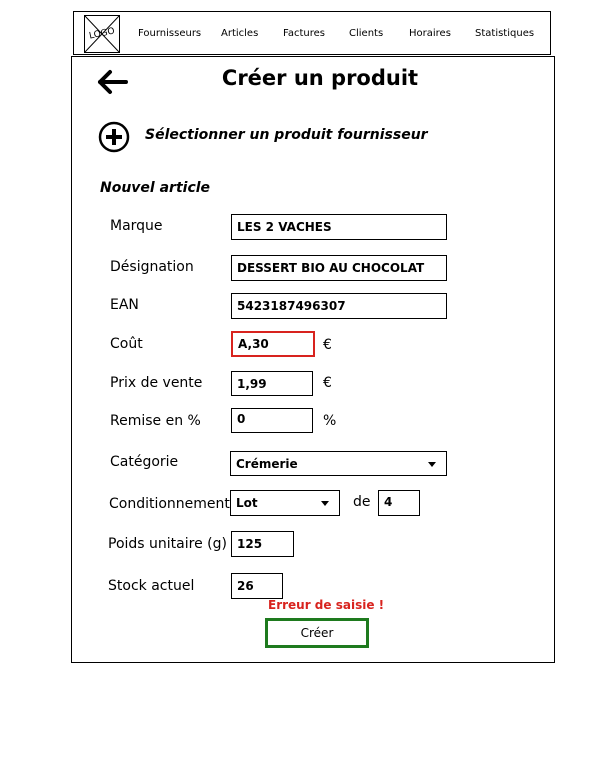  I want to click on stock-input: 26, so click(257, 586).